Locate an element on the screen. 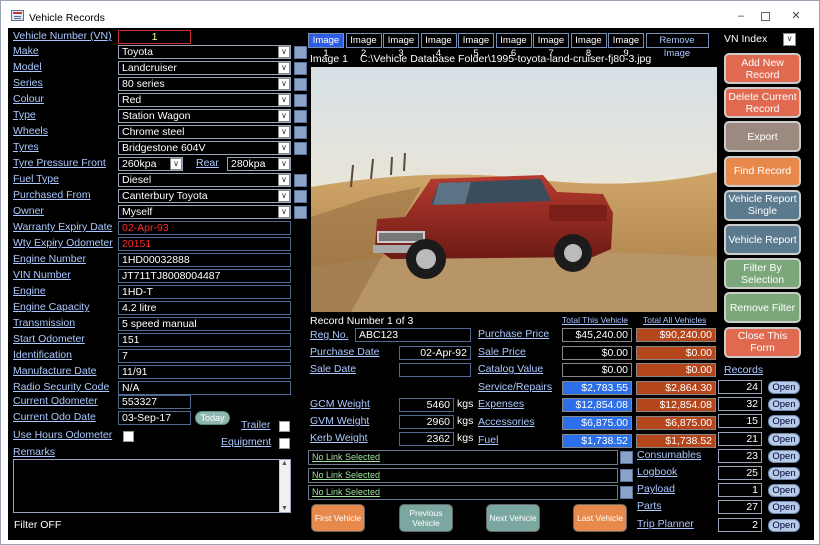 The width and height of the screenshot is (820, 545). series-edit-button is located at coordinates (300, 84).